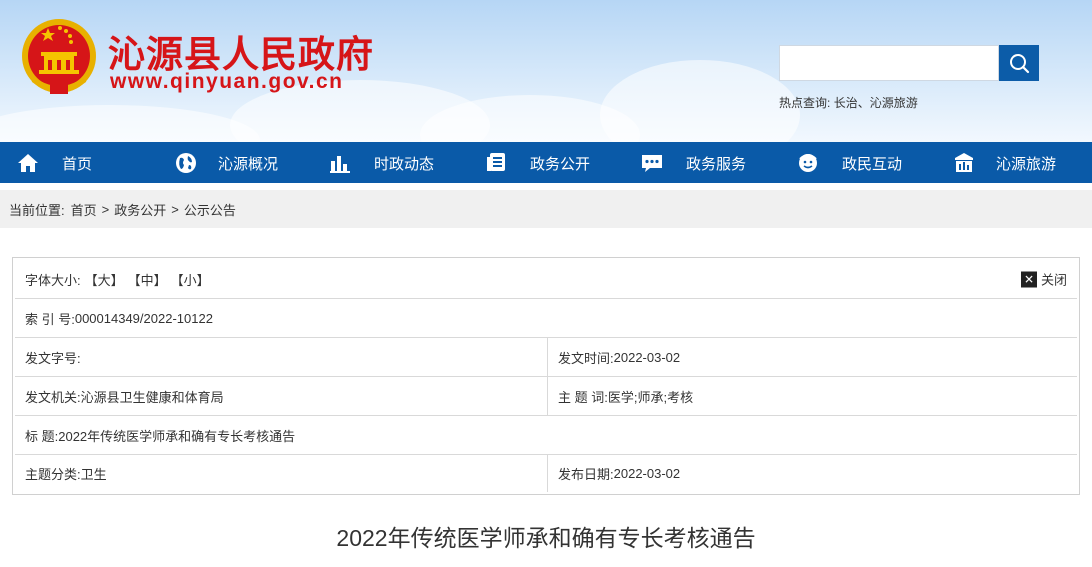 This screenshot has height=567, width=1092. Describe the element at coordinates (808, 163) in the screenshot. I see `people-icon` at that location.